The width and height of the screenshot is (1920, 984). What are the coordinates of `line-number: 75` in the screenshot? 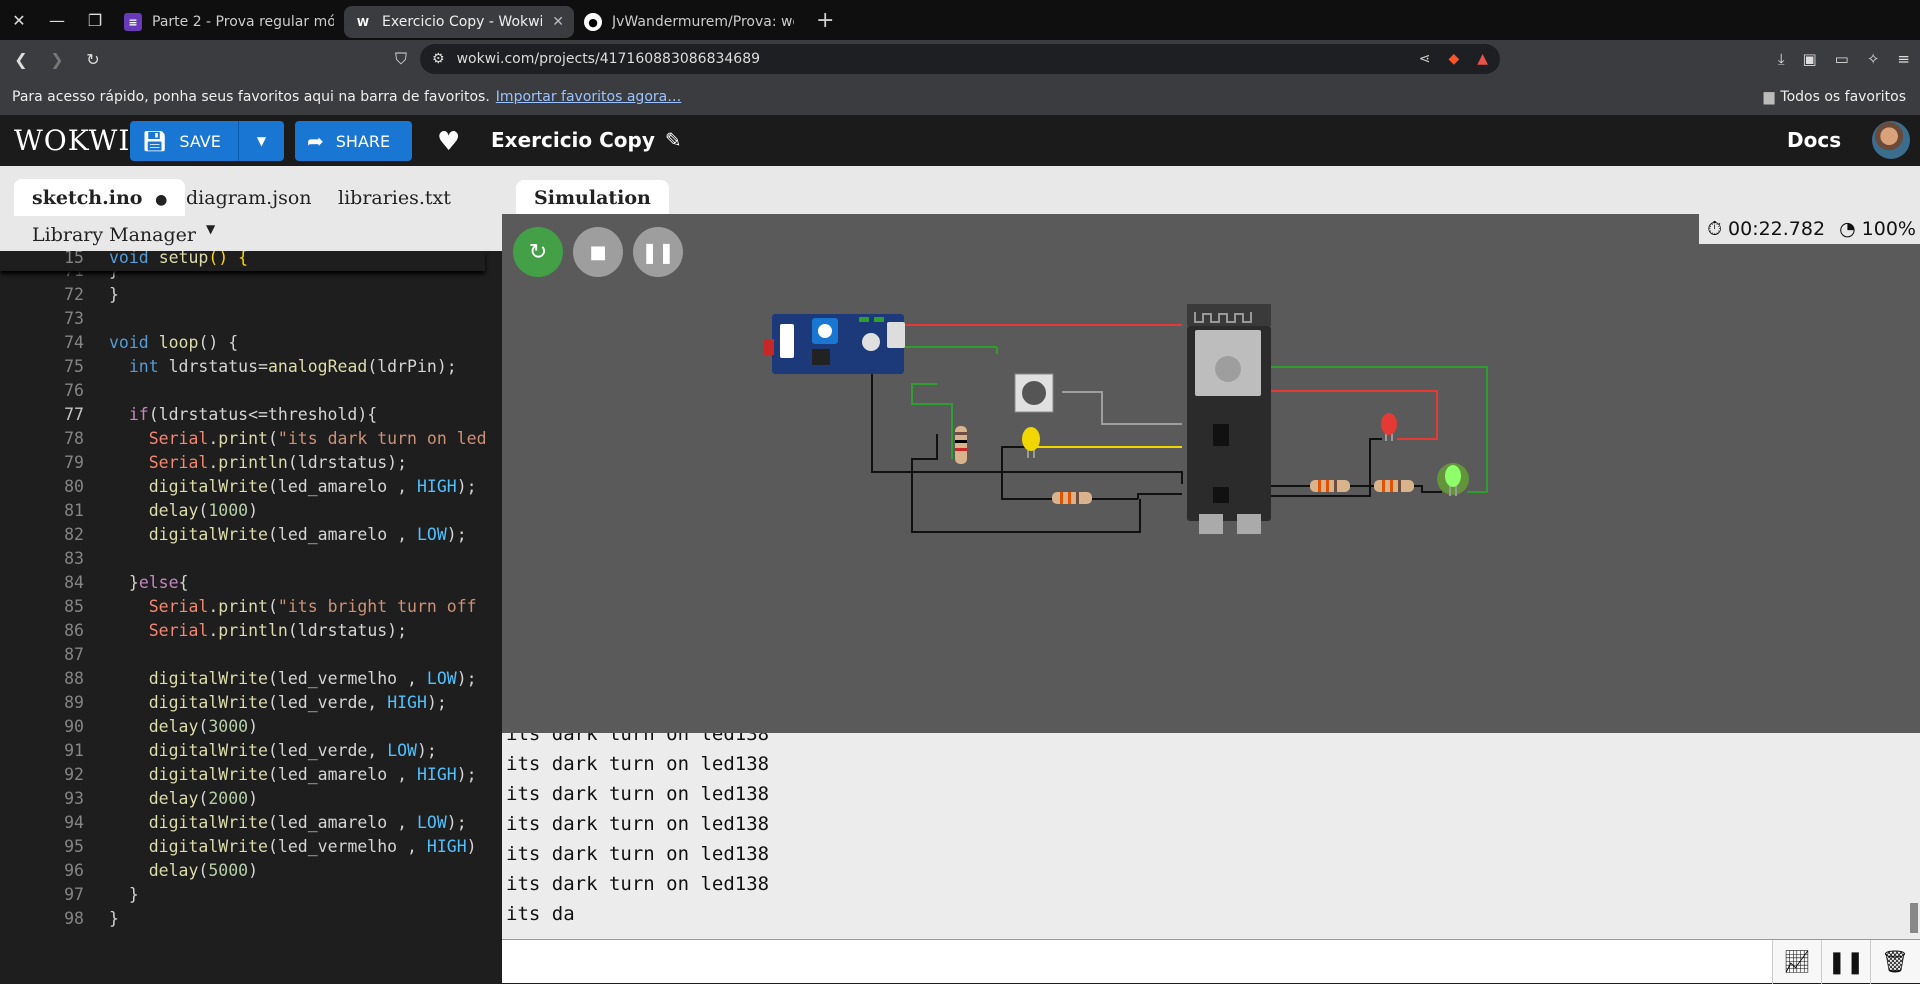 It's located at (74, 366).